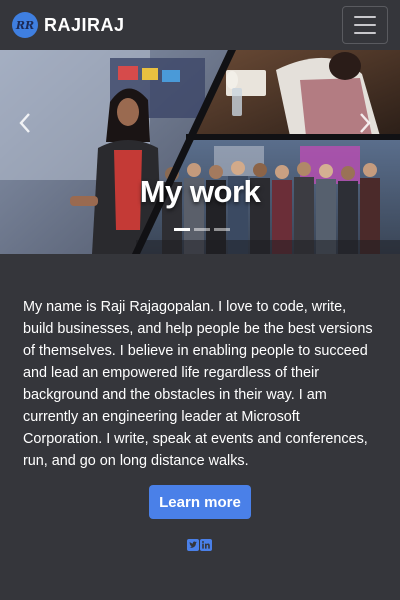 The width and height of the screenshot is (400, 600). I want to click on carousel-next-button, so click(370, 127).